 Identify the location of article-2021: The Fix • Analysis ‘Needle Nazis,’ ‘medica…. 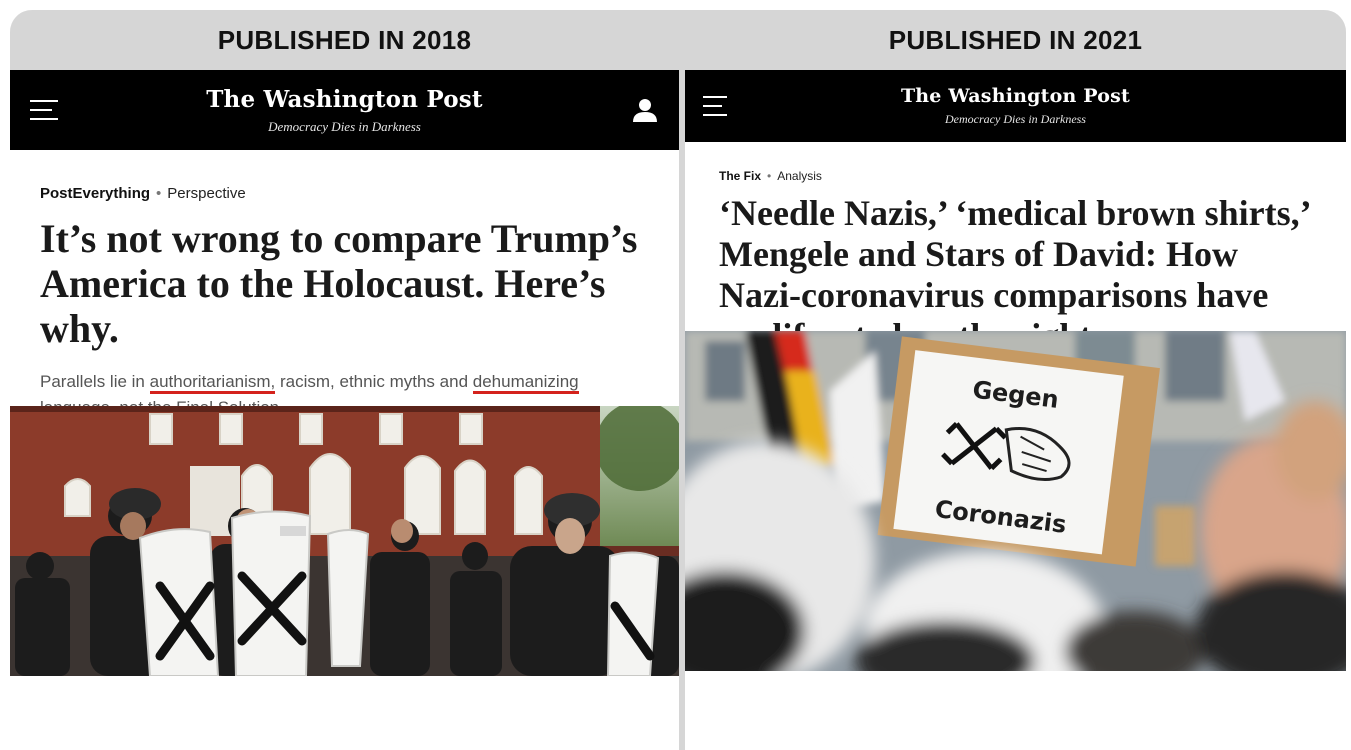
(1015, 249).